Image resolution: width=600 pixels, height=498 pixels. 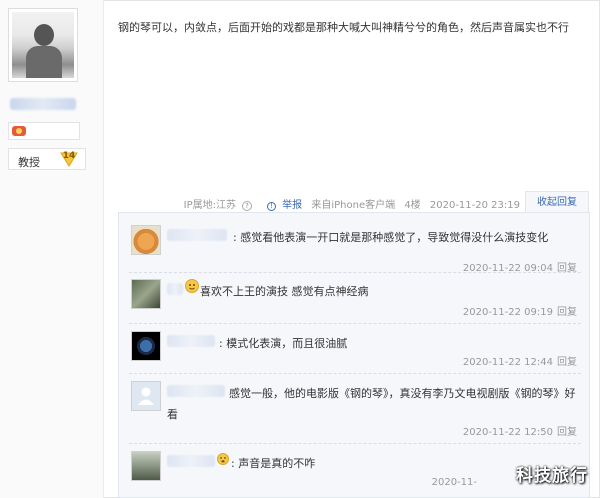 I want to click on warning-icon: !, so click(x=272, y=206).